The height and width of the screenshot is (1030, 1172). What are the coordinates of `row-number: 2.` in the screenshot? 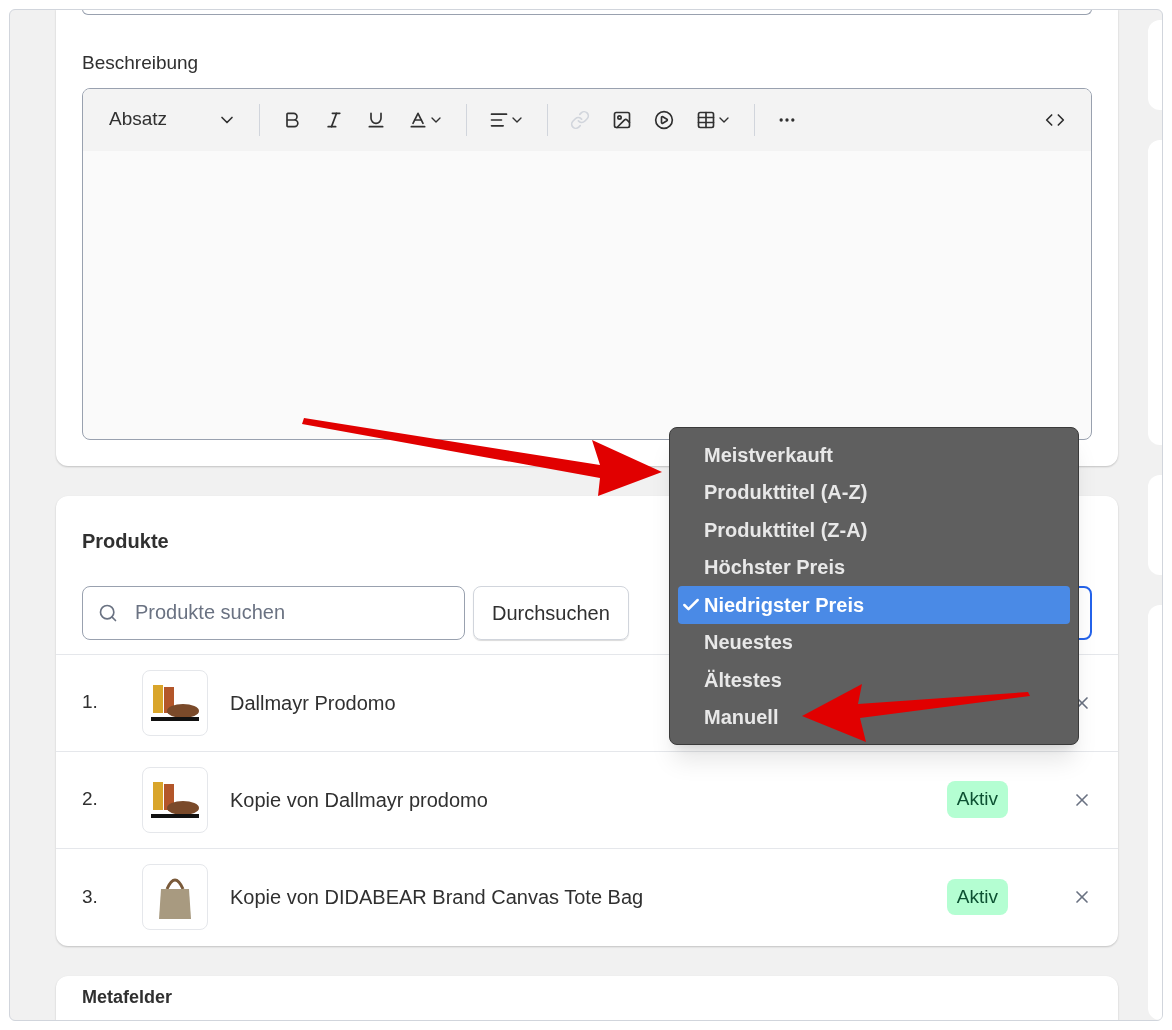 It's located at (90, 799).